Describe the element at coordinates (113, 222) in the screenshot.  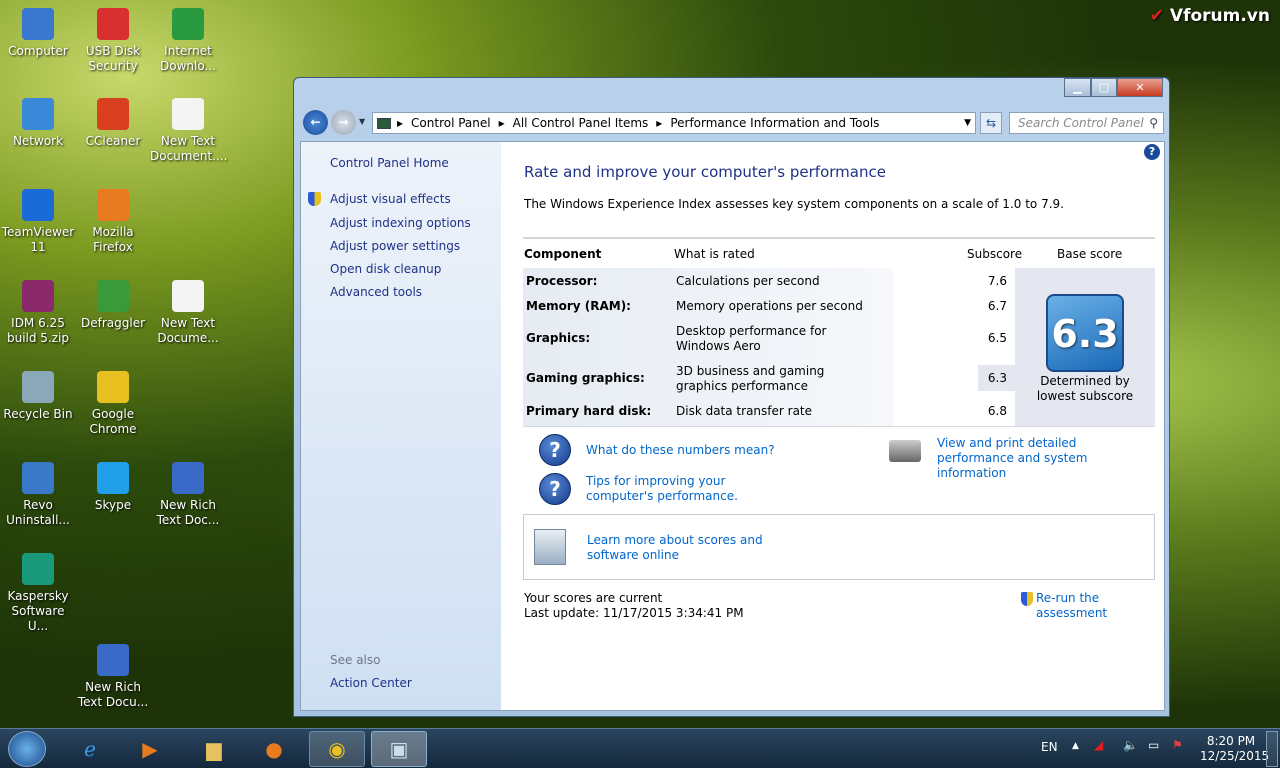
I see `desktop-icon: Mozilla Firefox` at that location.